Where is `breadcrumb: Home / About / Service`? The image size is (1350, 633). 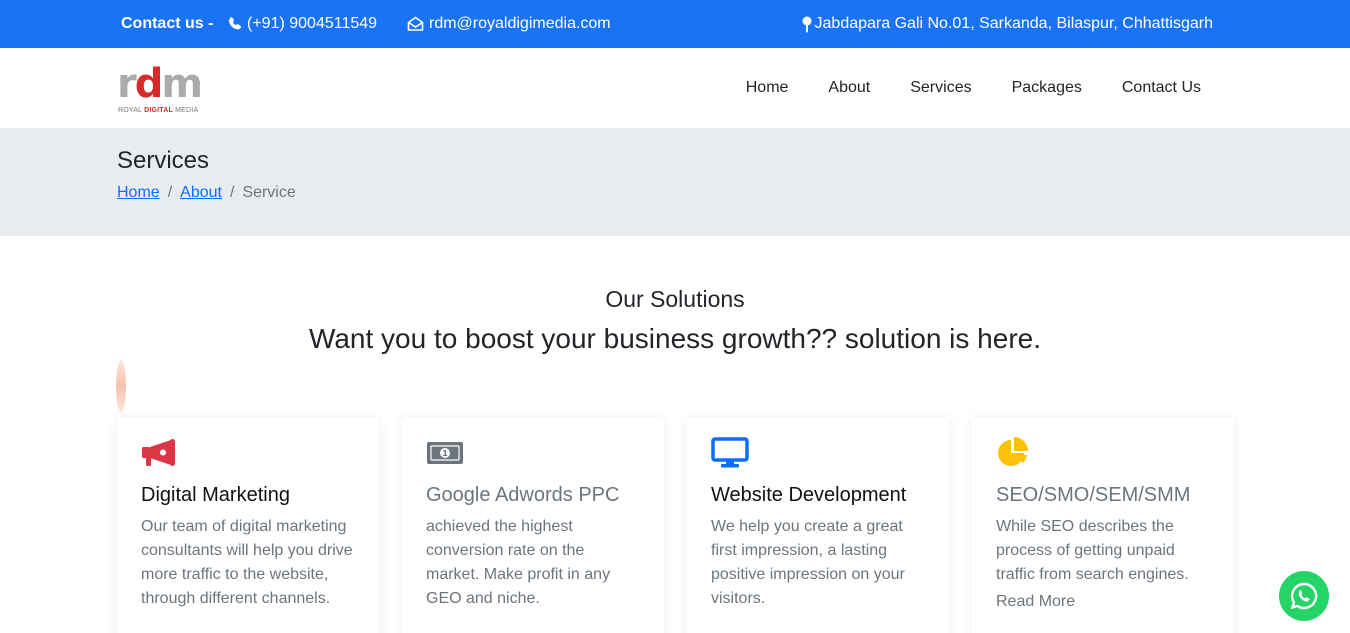
breadcrumb: Home / About / Service is located at coordinates (206, 193).